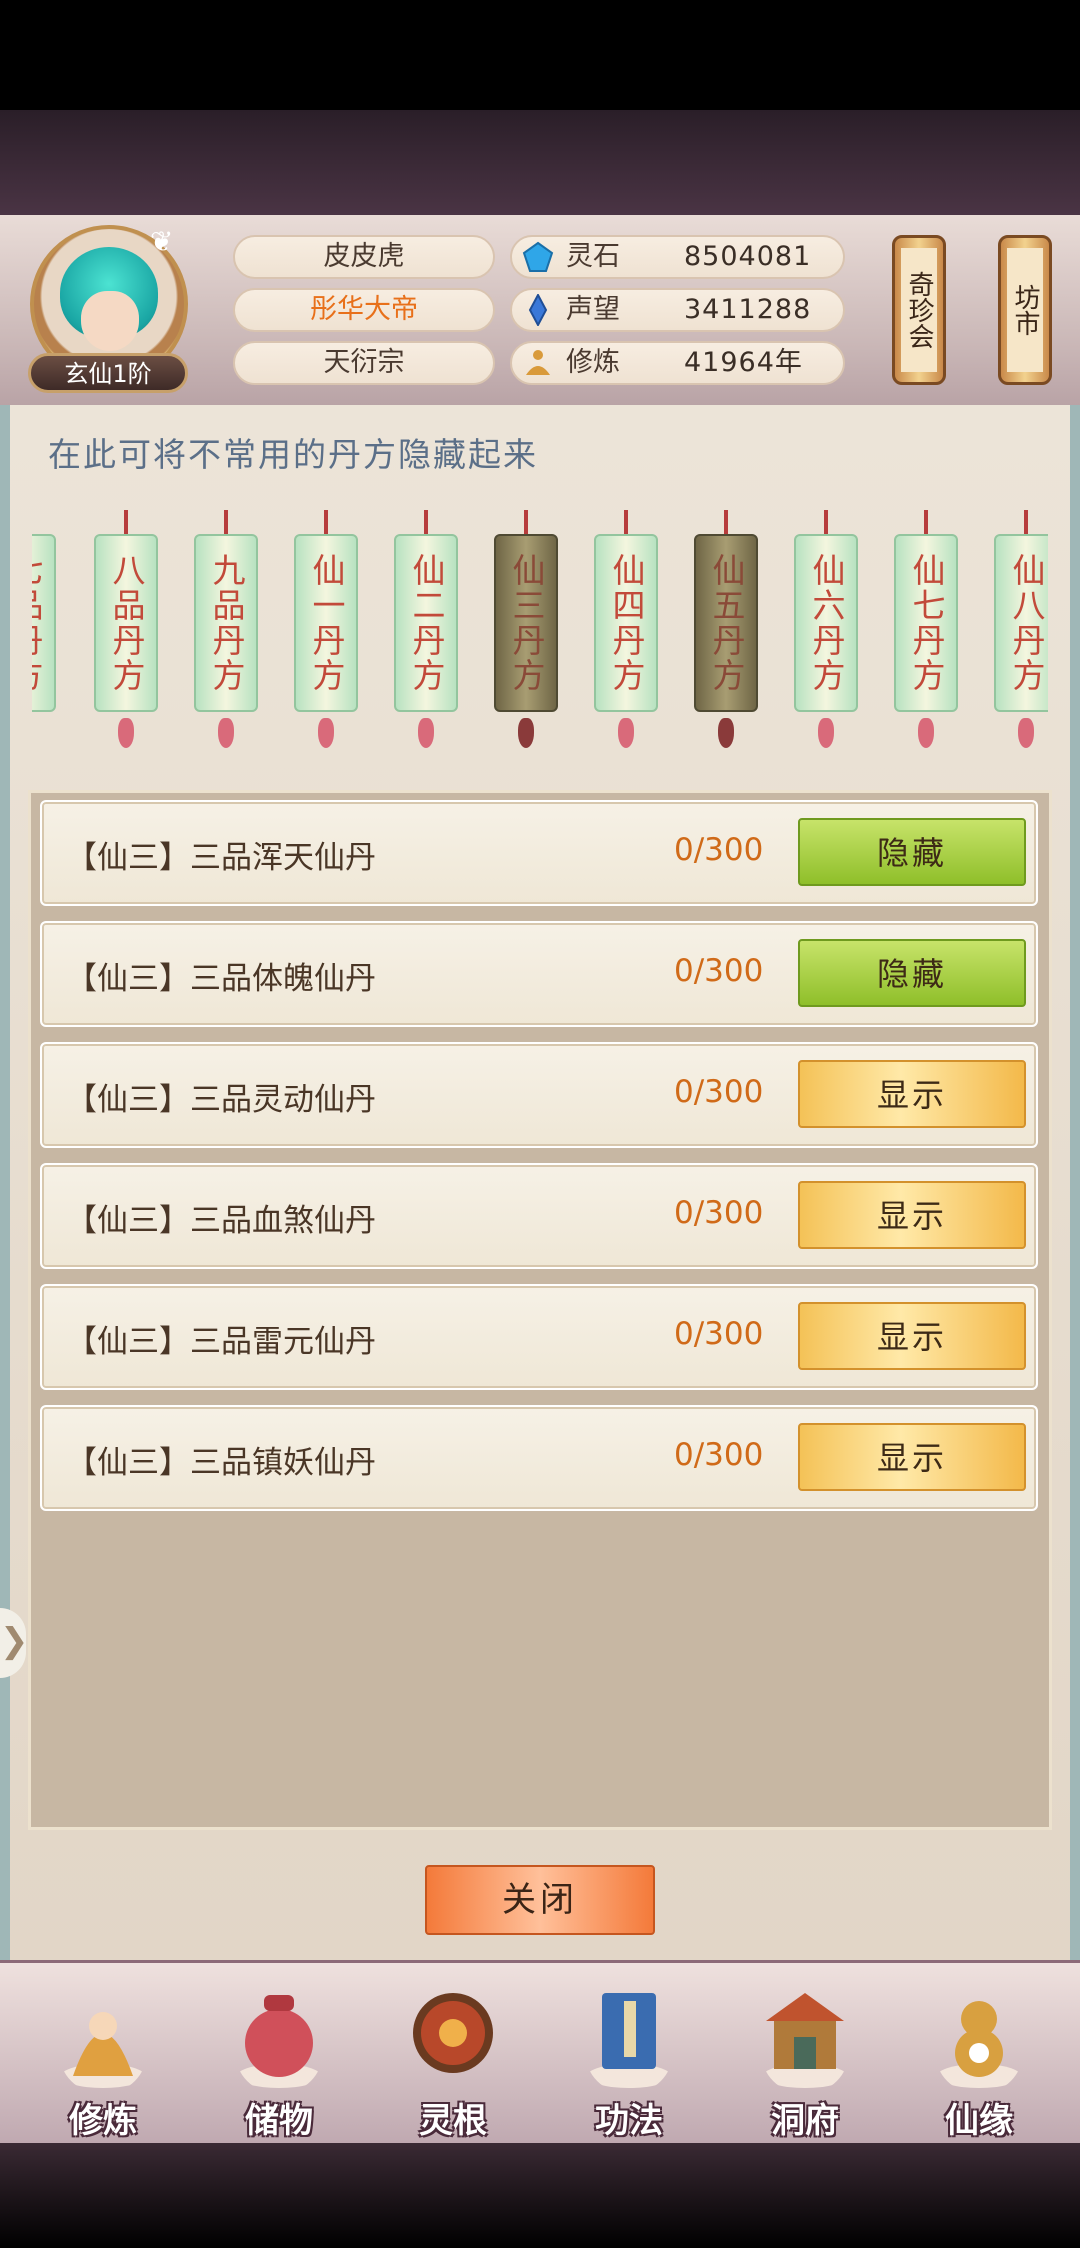 The height and width of the screenshot is (2248, 1080). I want to click on resource-value: 41964年, so click(743, 362).